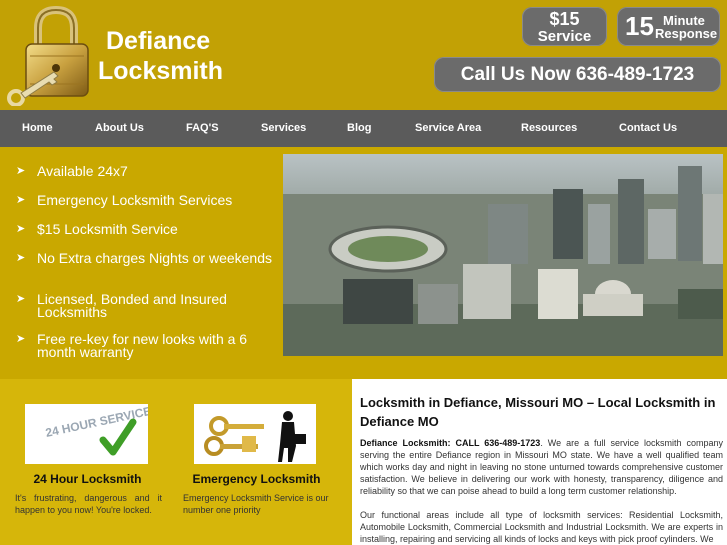 The image size is (727, 545). Describe the element at coordinates (450, 443) in the screenshot. I see `article-lead-phone: Defiance Locksmith: CALL 636-489-1723` at that location.